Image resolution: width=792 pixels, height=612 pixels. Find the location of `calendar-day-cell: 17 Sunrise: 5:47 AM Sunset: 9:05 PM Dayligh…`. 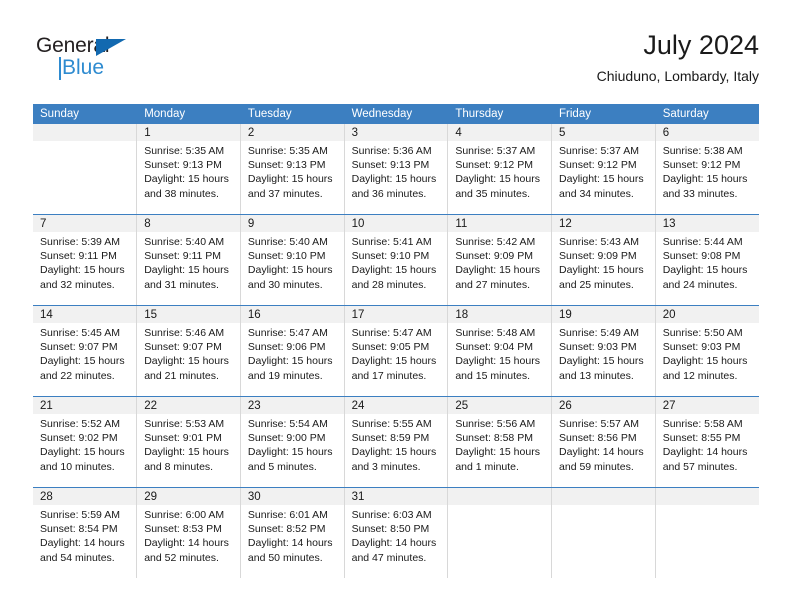

calendar-day-cell: 17 Sunrise: 5:47 AM Sunset: 9:05 PM Dayligh… is located at coordinates (396, 351).